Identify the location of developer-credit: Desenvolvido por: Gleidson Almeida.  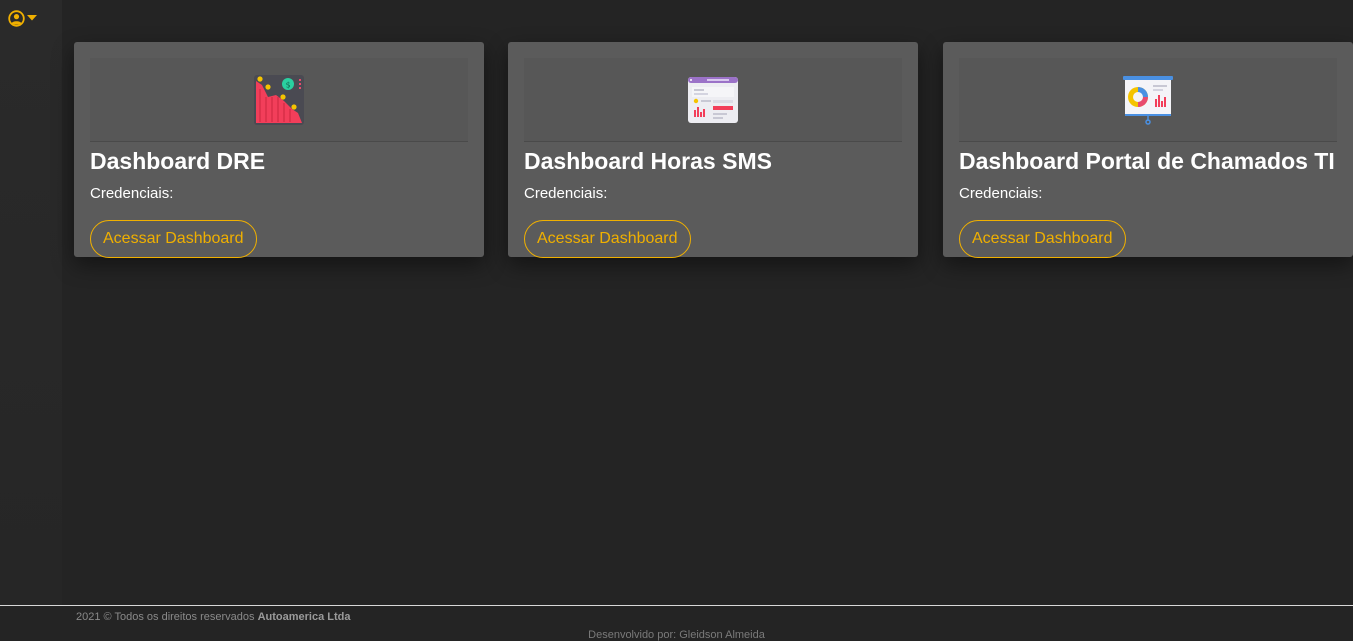
(676, 635).